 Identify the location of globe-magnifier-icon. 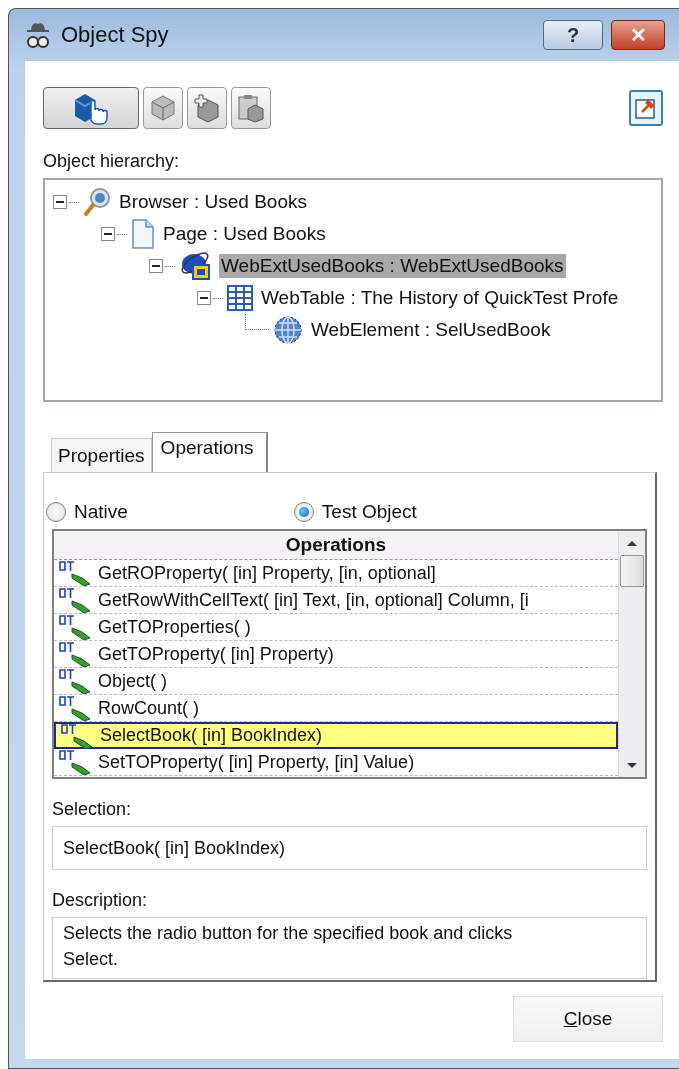
(97, 202).